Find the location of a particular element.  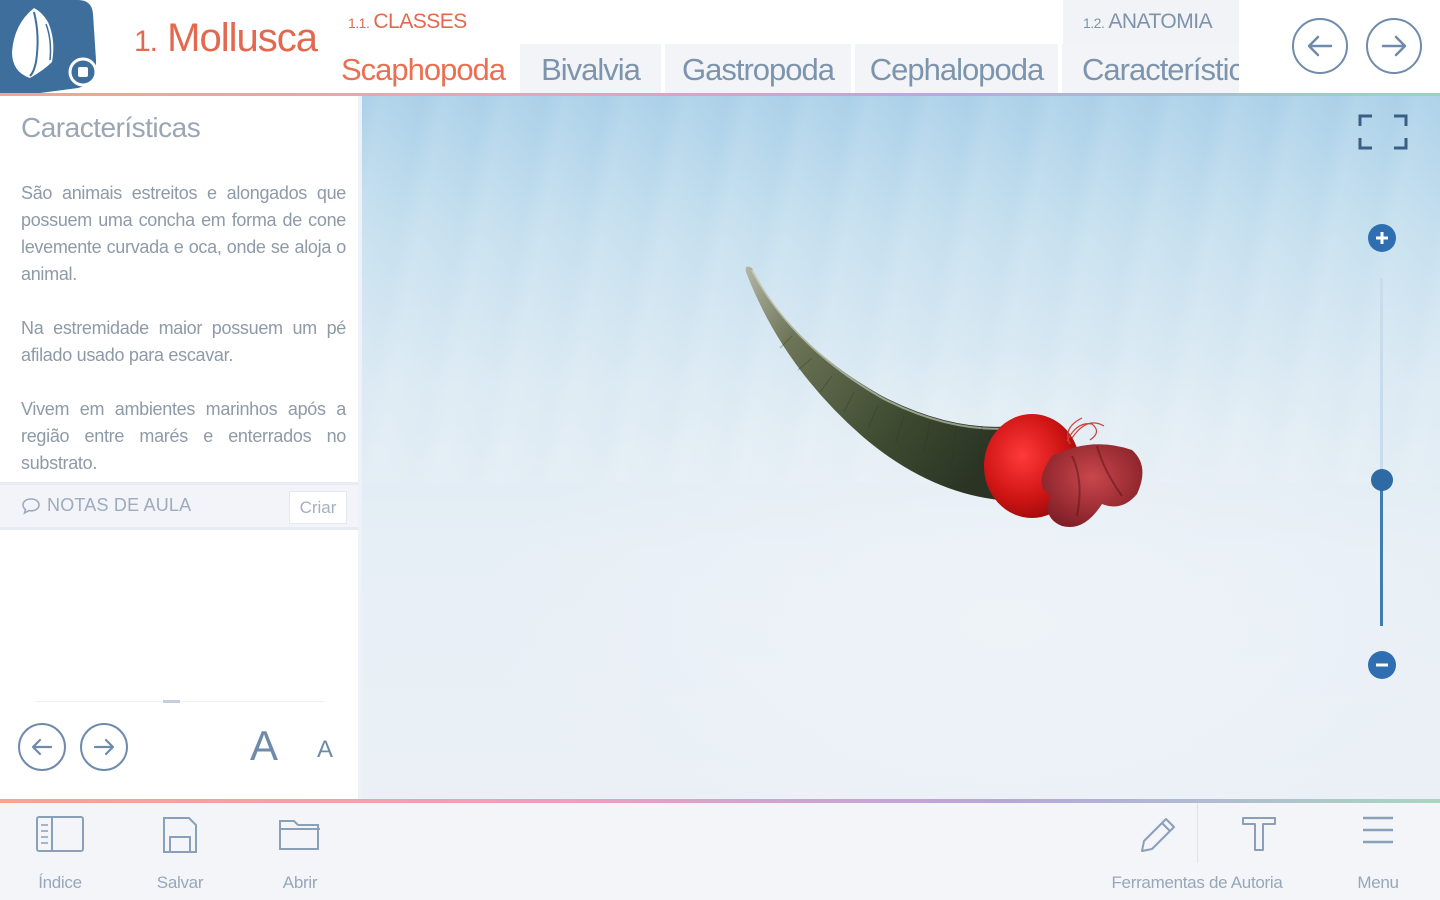

font-decrease-button: A is located at coordinates (325, 750).